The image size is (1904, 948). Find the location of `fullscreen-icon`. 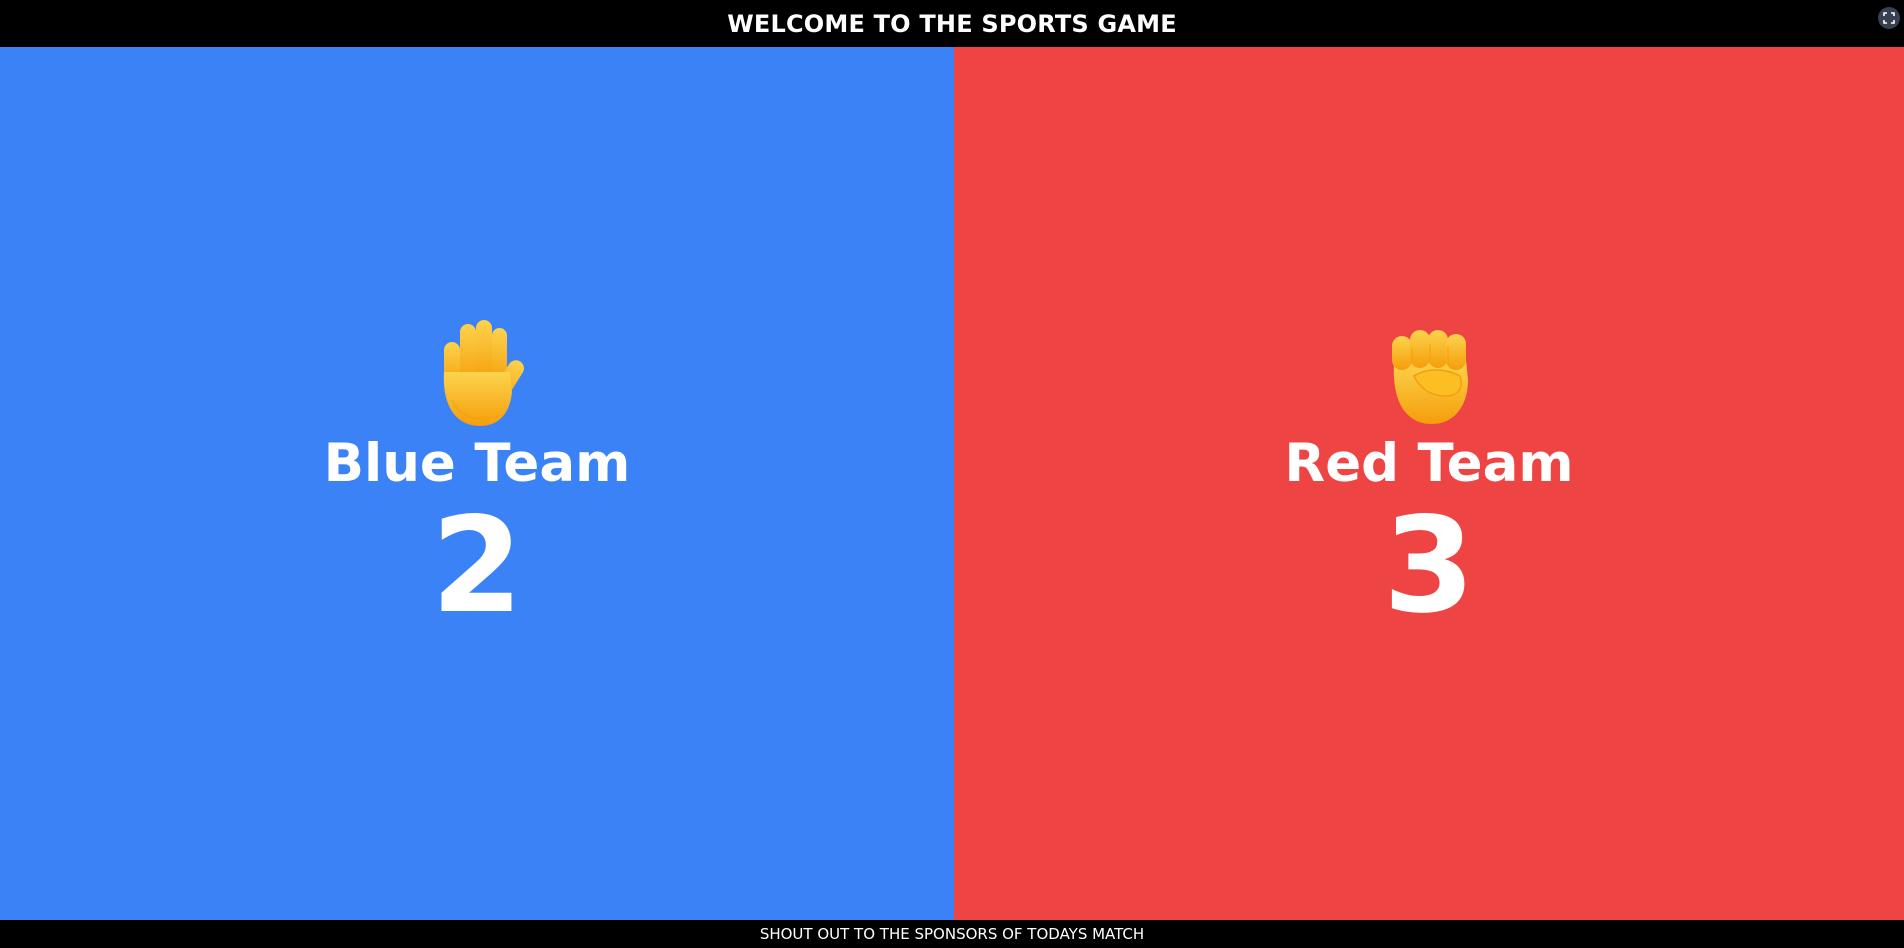

fullscreen-icon is located at coordinates (1889, 18).